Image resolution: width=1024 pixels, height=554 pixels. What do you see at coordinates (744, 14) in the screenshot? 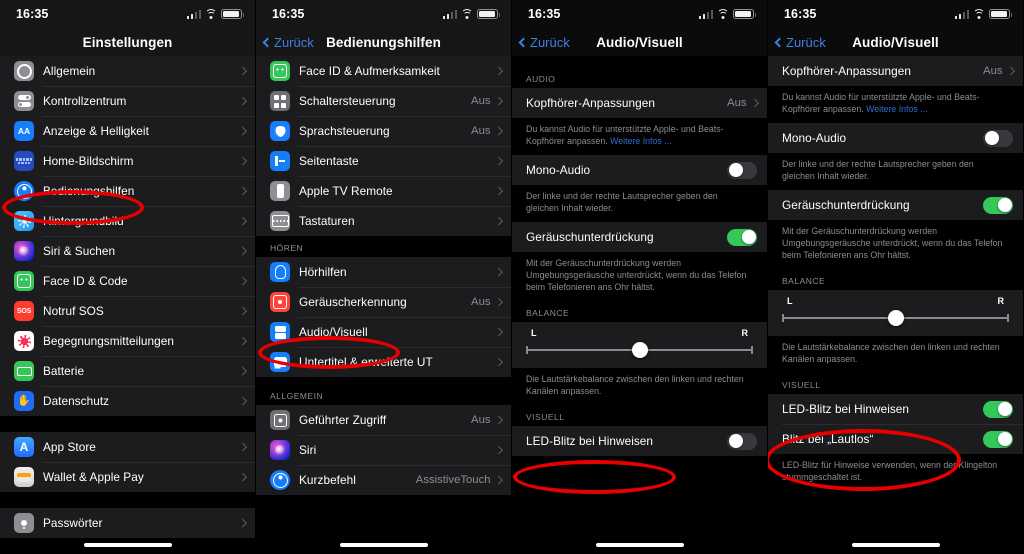
I see `battery-icon` at bounding box center [744, 14].